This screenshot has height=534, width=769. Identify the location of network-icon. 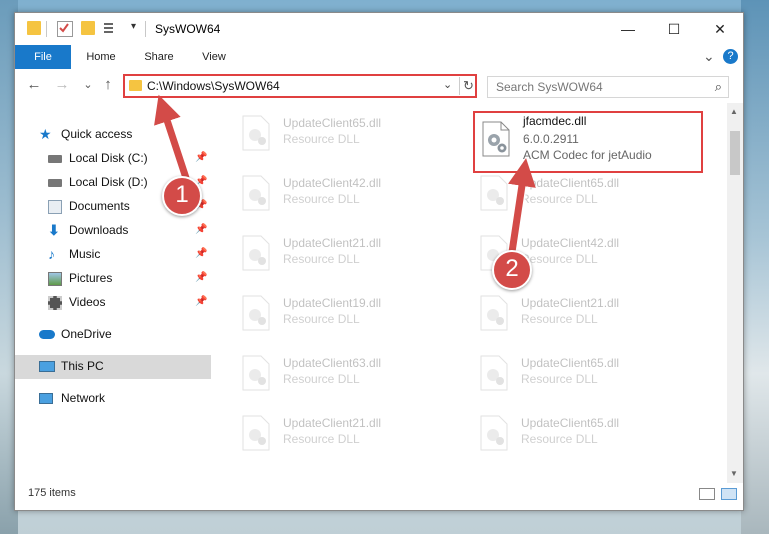
(46, 398).